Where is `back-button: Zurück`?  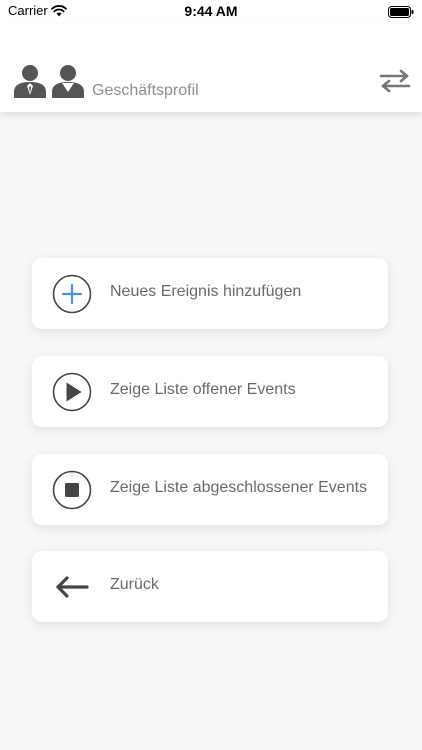 back-button: Zurück is located at coordinates (210, 586).